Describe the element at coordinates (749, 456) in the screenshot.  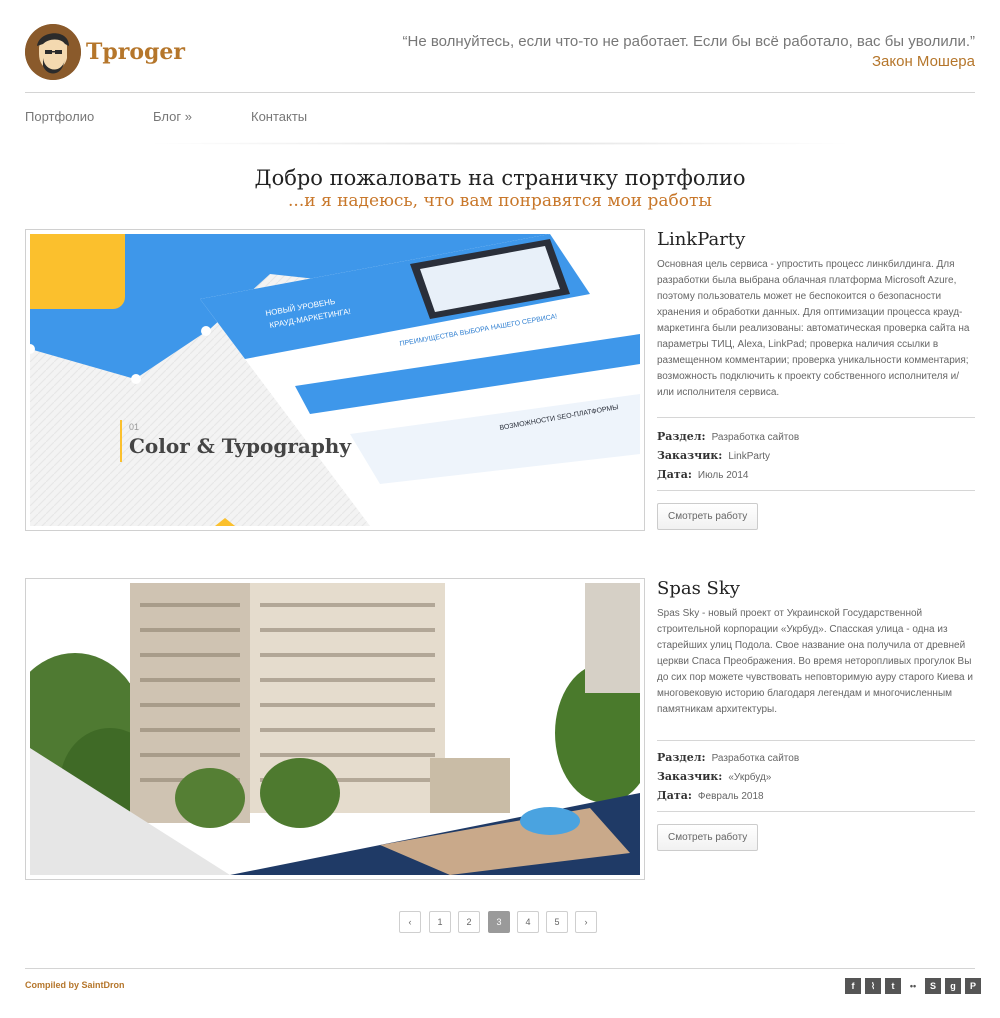
I see `meta-client-value: LinkParty` at that location.